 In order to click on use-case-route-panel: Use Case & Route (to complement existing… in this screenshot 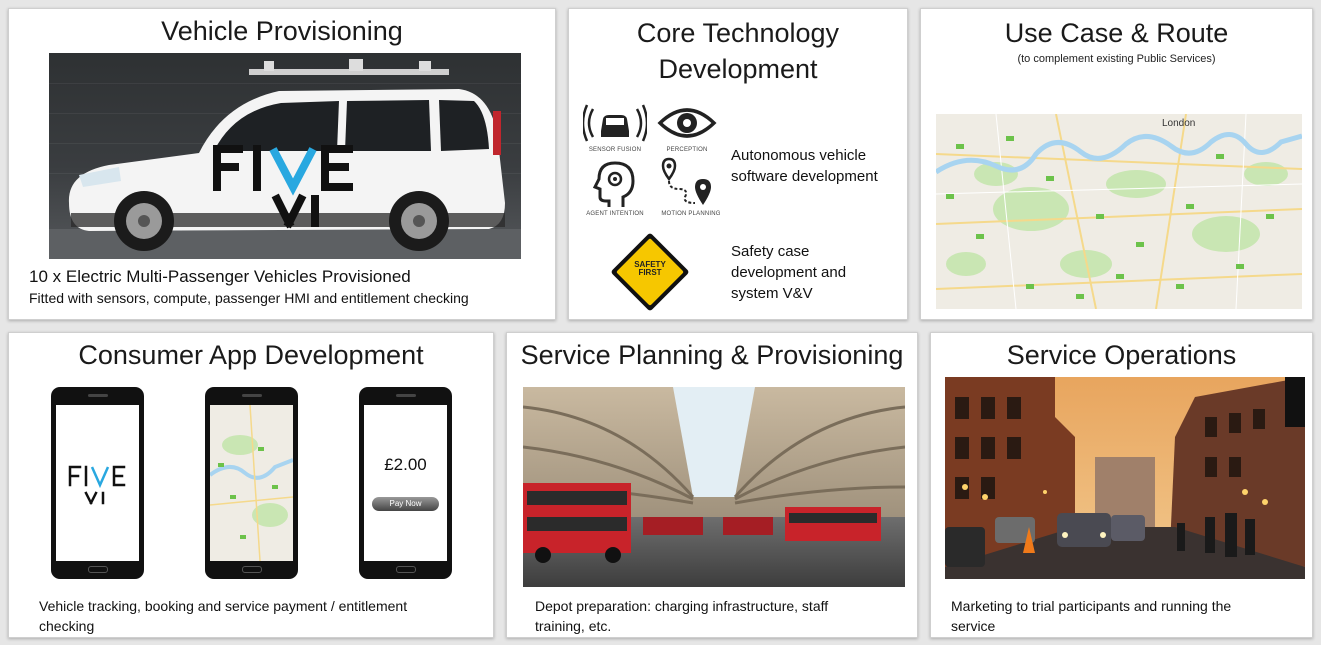, I will do `click(1116, 164)`.